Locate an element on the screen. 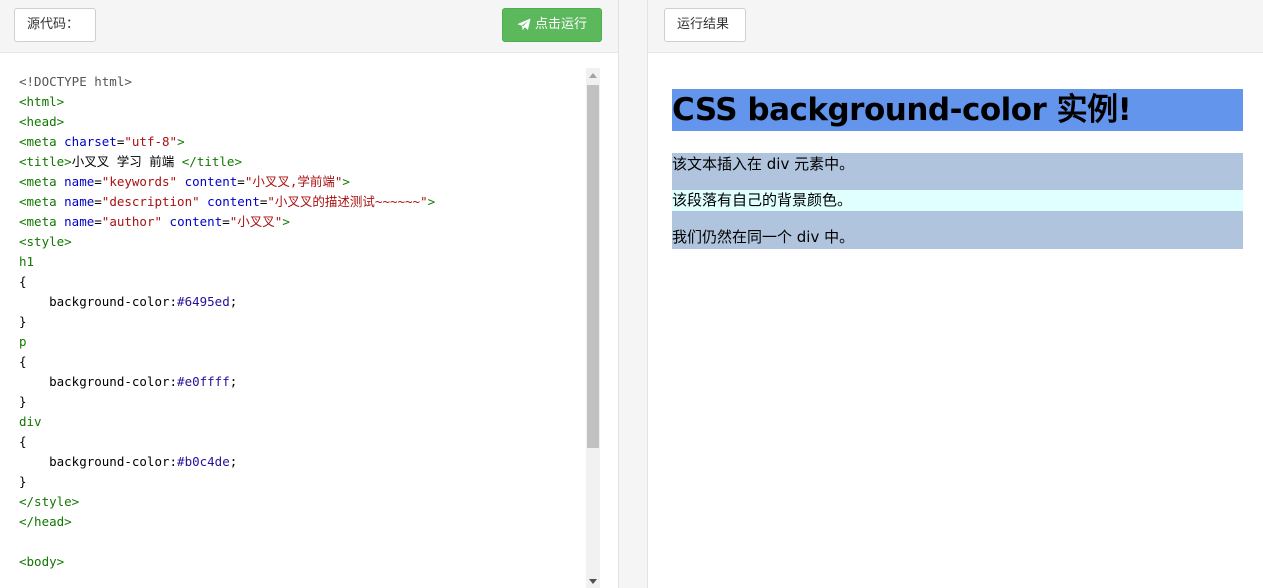 The width and height of the screenshot is (1263, 588). paragraph-text: 该段落有自己的背景颜色。 is located at coordinates (957, 200).